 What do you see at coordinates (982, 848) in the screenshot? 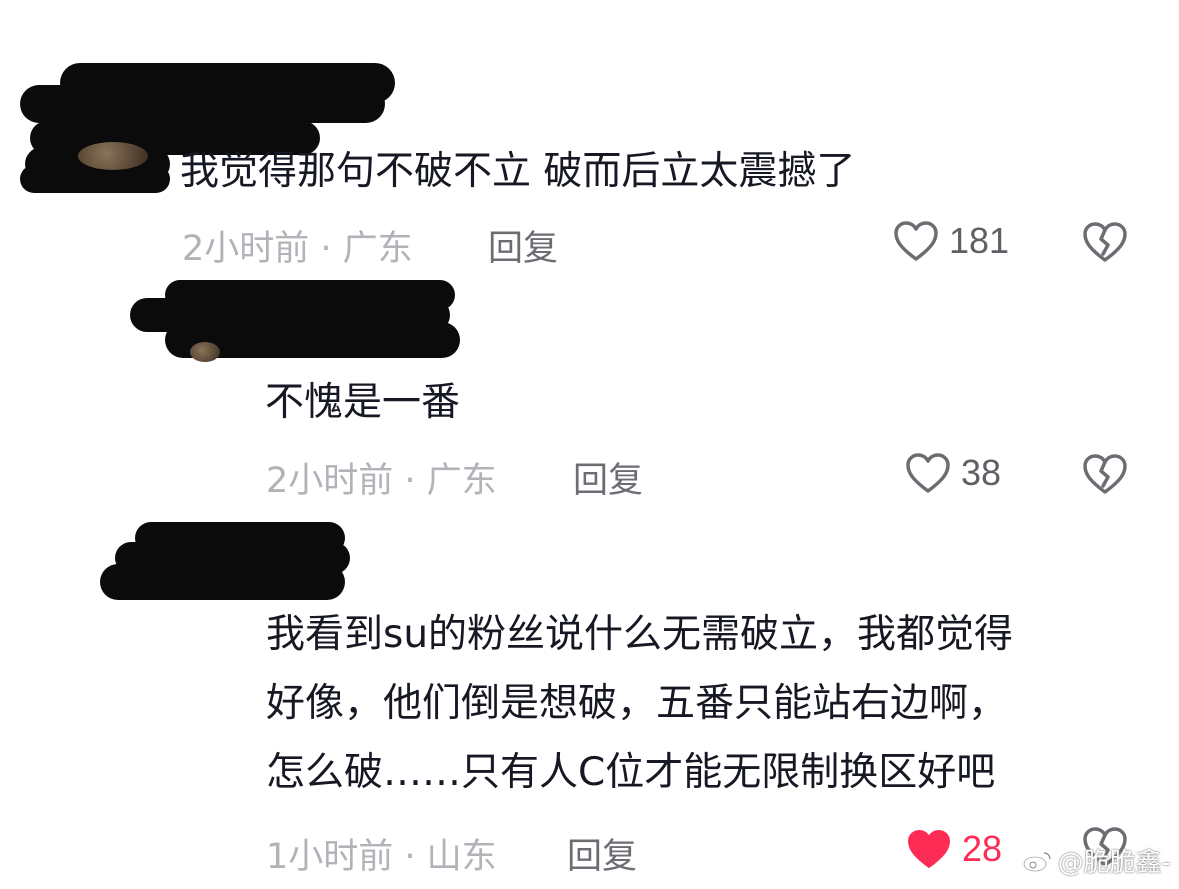
I see `like-count: 28` at bounding box center [982, 848].